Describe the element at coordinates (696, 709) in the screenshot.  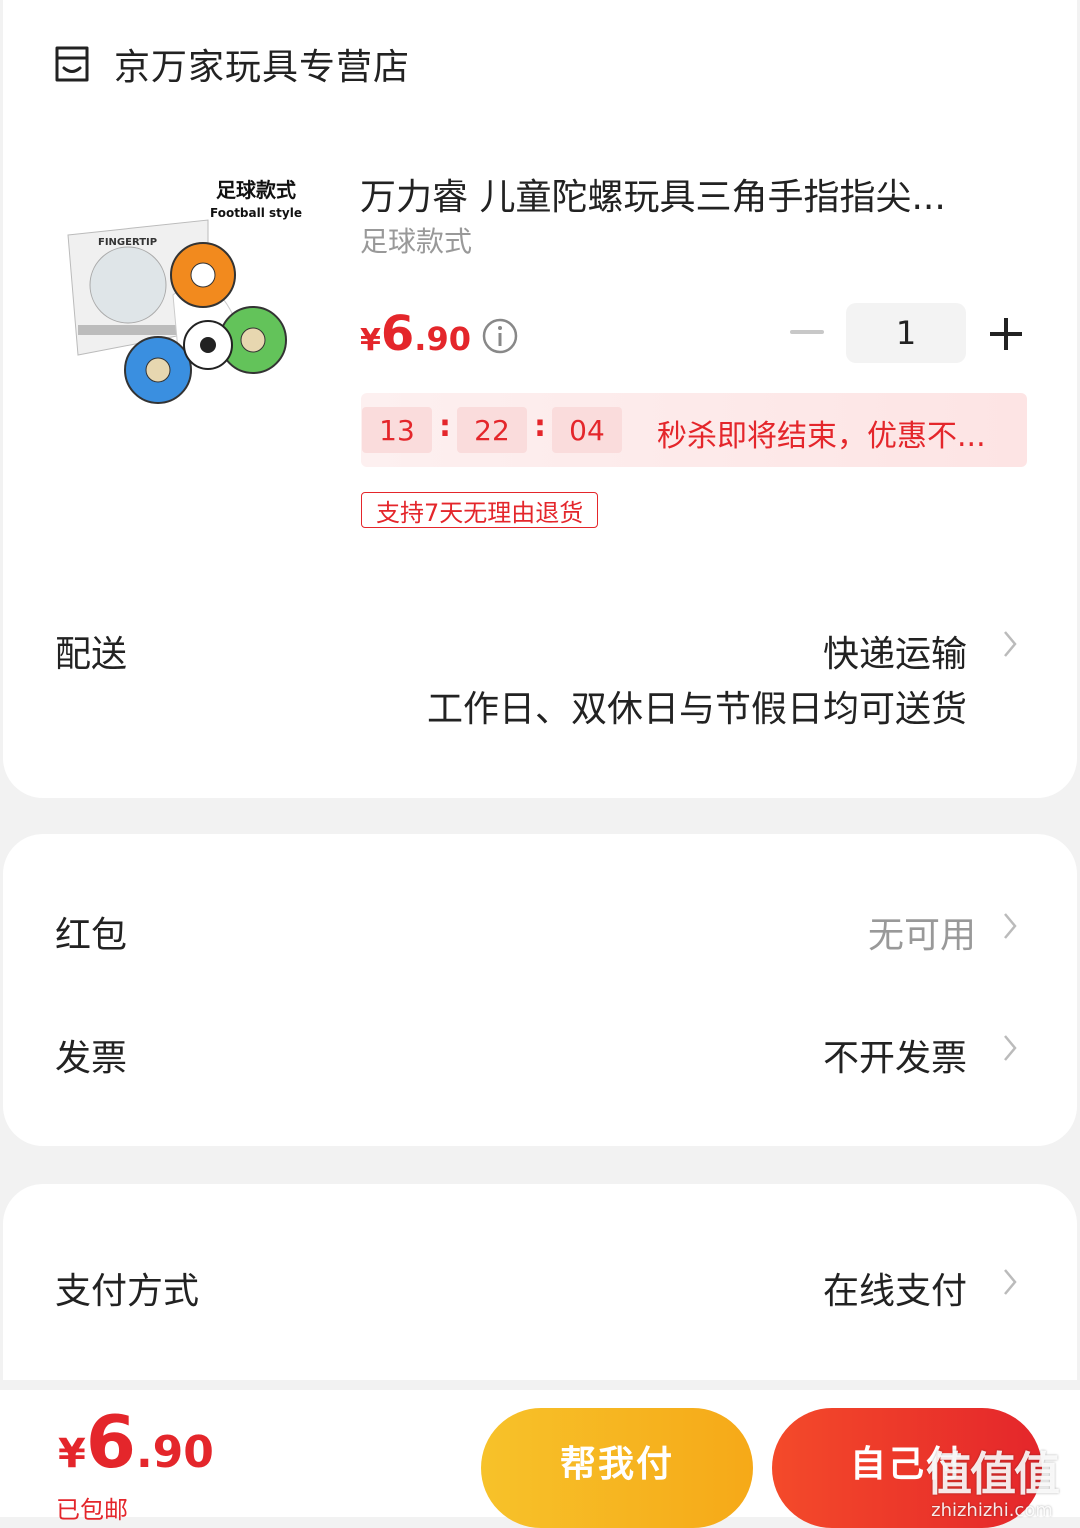
I see `delivery-note: 工作日、双休日与节假日均可送货` at that location.